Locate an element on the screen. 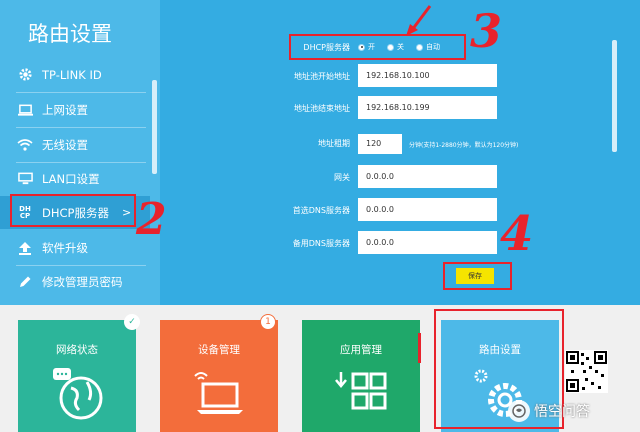  start-address-label: 地址池开始地址 is located at coordinates (322, 76).